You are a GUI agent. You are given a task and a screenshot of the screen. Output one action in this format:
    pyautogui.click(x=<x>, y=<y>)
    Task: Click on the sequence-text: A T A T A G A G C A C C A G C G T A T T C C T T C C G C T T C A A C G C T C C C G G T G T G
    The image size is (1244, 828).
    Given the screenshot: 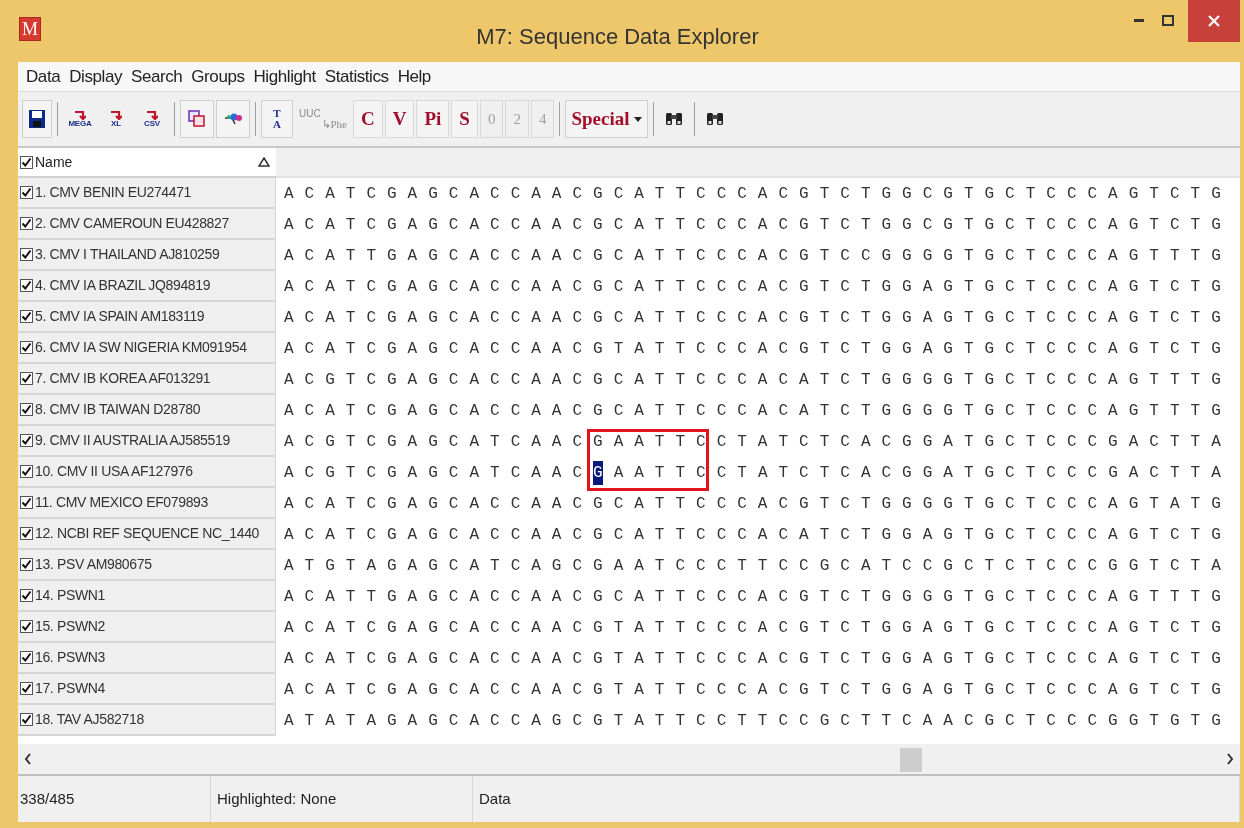 What is the action you would take?
    pyautogui.click(x=753, y=720)
    